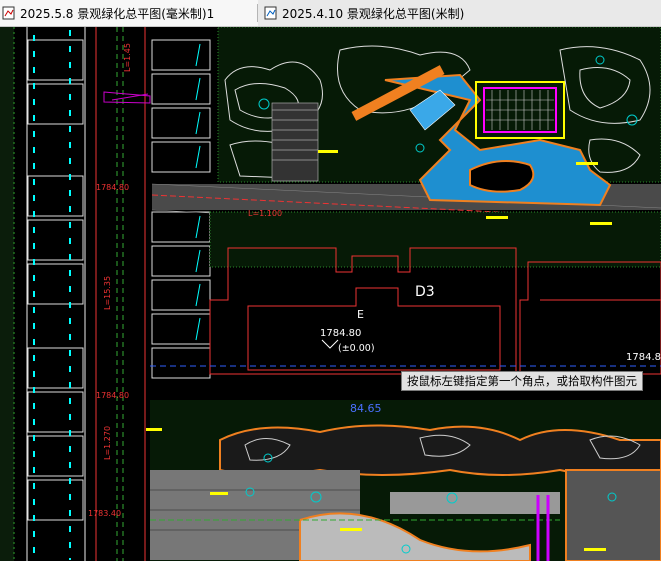 This screenshot has width=661, height=561. Describe the element at coordinates (107, 443) in the screenshot. I see `slope-label-left-2: L=1.270` at that location.